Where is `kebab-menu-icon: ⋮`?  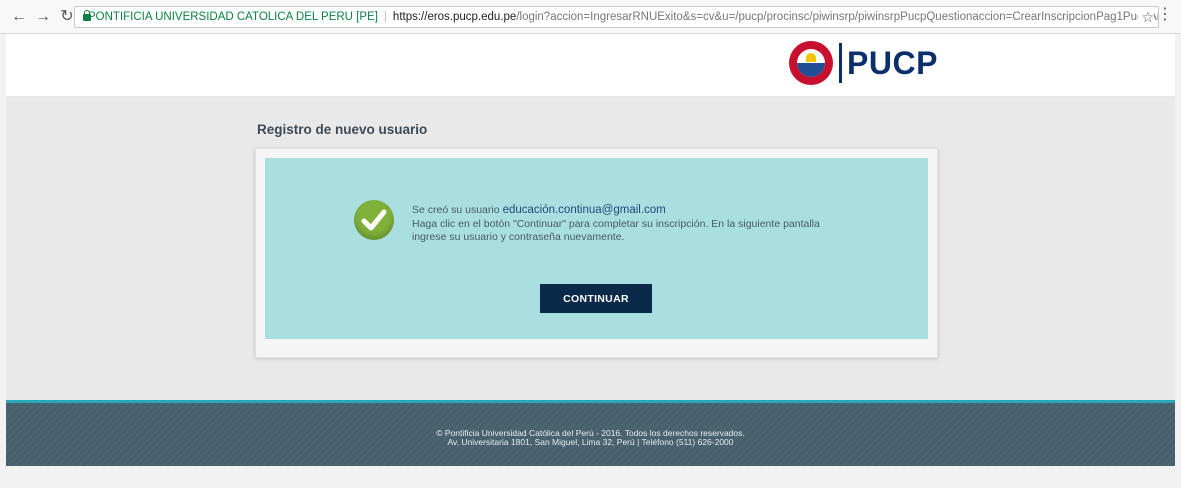
kebab-menu-icon: ⋮ is located at coordinates (1165, 15).